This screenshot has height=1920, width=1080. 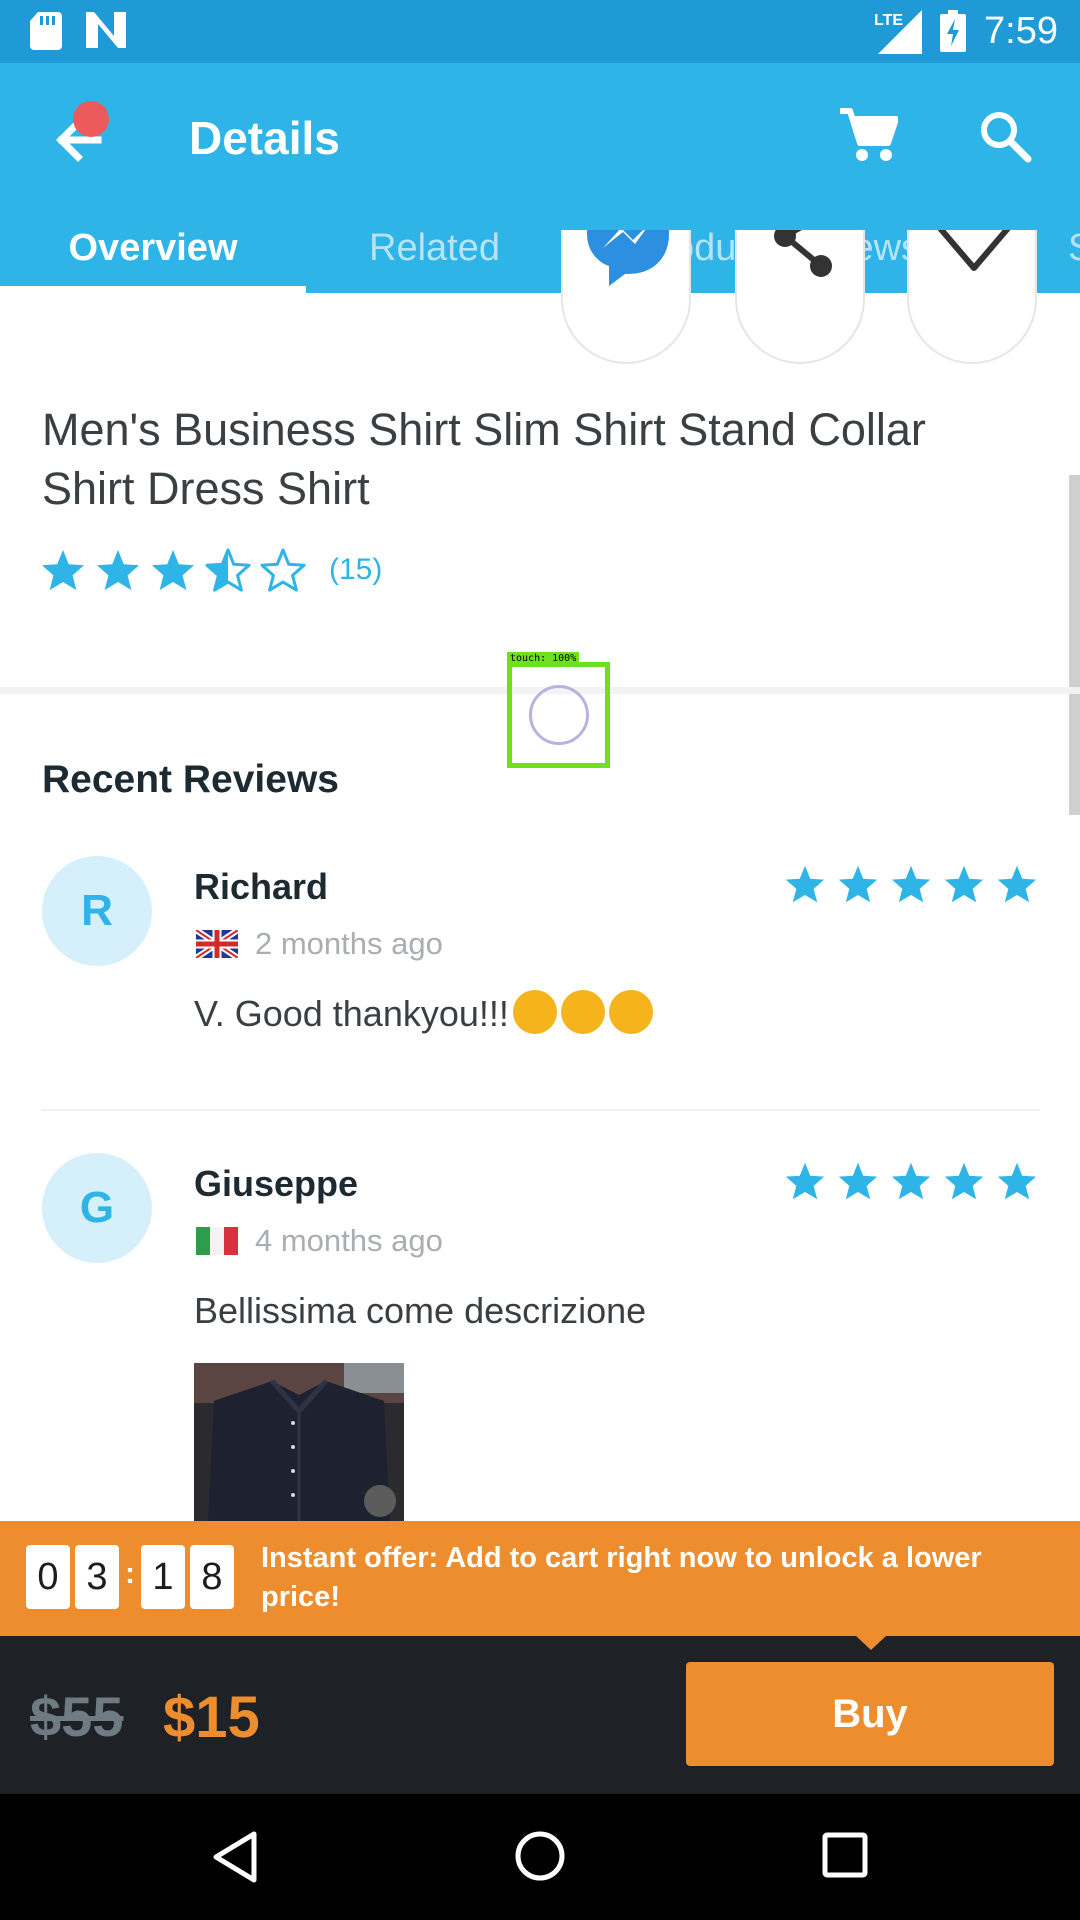 What do you see at coordinates (898, 31) in the screenshot?
I see `lte-signal-icon: LTE` at bounding box center [898, 31].